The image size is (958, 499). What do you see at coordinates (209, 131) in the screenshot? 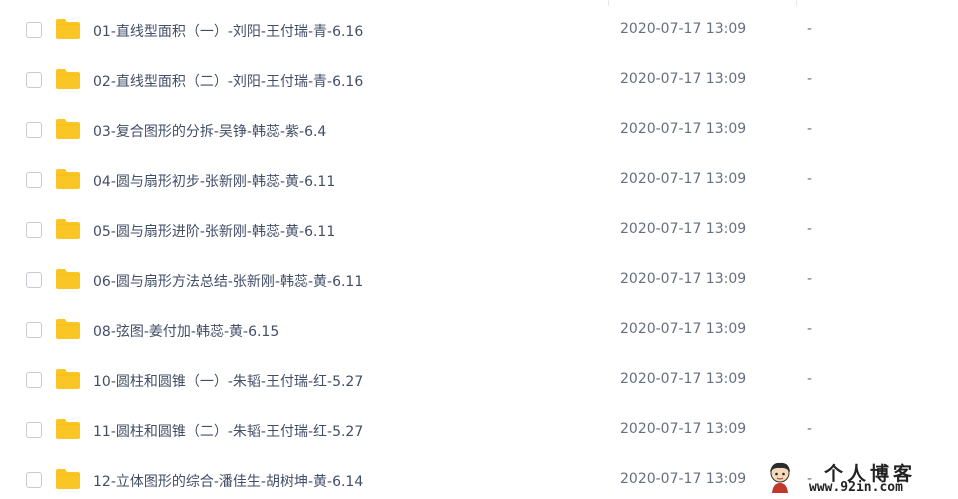
I see `file-name-link: 03-复合图形的分拆-吴铮-韩蕊-紫-6.4` at bounding box center [209, 131].